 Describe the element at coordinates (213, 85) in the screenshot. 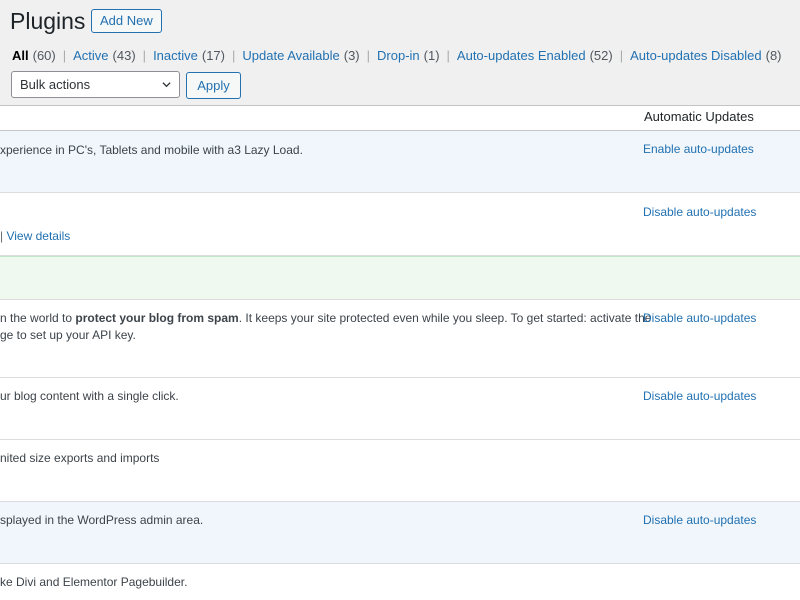

I see `apply-button: Apply` at that location.